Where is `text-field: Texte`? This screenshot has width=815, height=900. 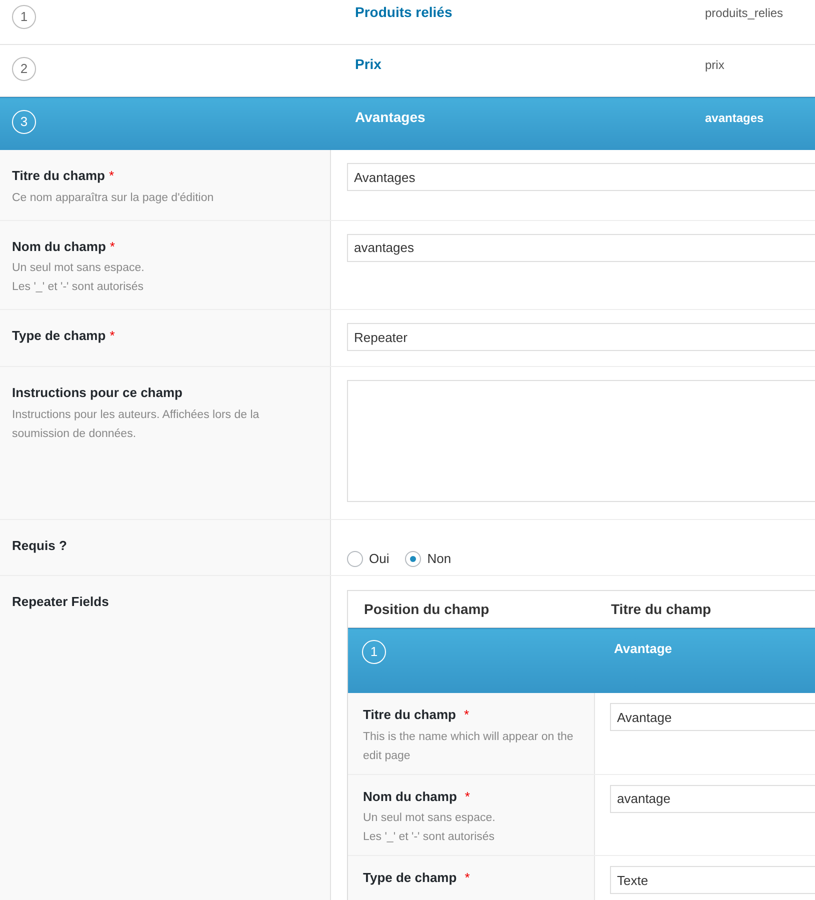
text-field: Texte is located at coordinates (712, 880).